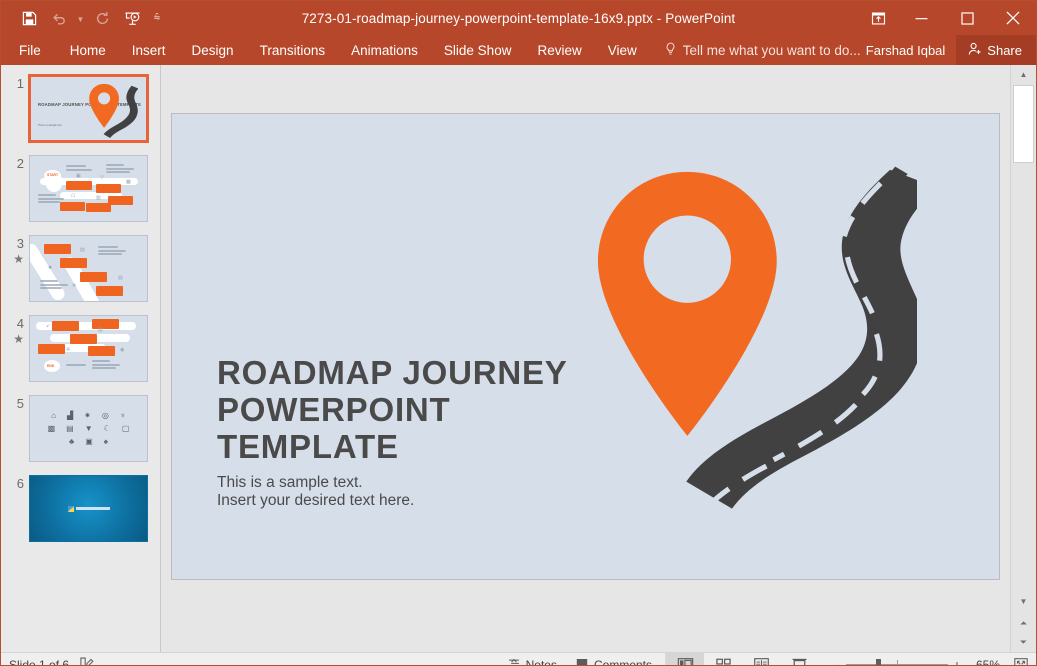  Describe the element at coordinates (107, 428) in the screenshot. I see `moon-icon: ☾` at that location.